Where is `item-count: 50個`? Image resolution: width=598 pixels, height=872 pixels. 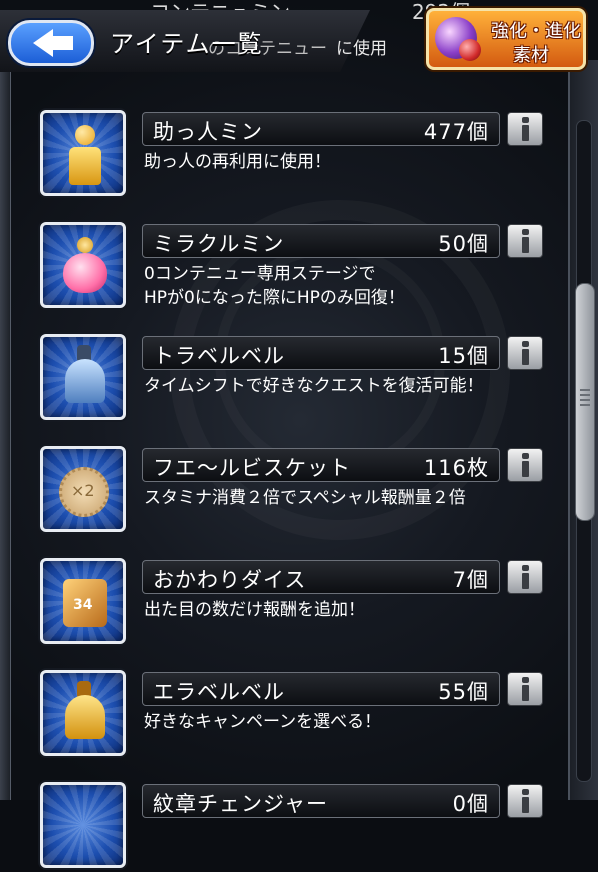
item-count: 50個 is located at coordinates (463, 244).